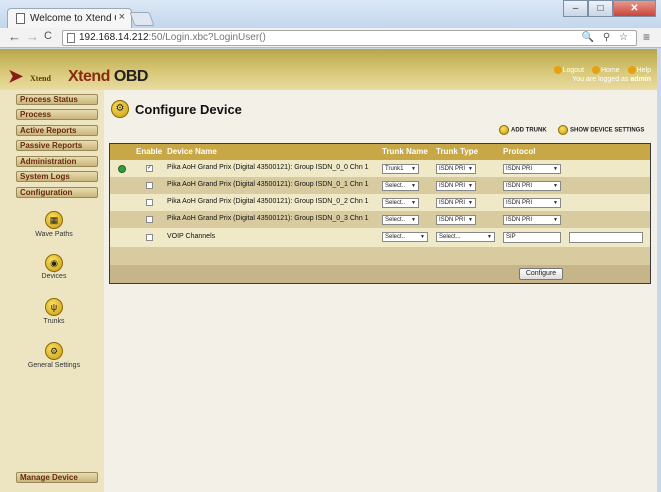 Image resolution: width=661 pixels, height=492 pixels. What do you see at coordinates (607, 130) in the screenshot?
I see `show-device-settings-label: Show Device Settings` at bounding box center [607, 130].